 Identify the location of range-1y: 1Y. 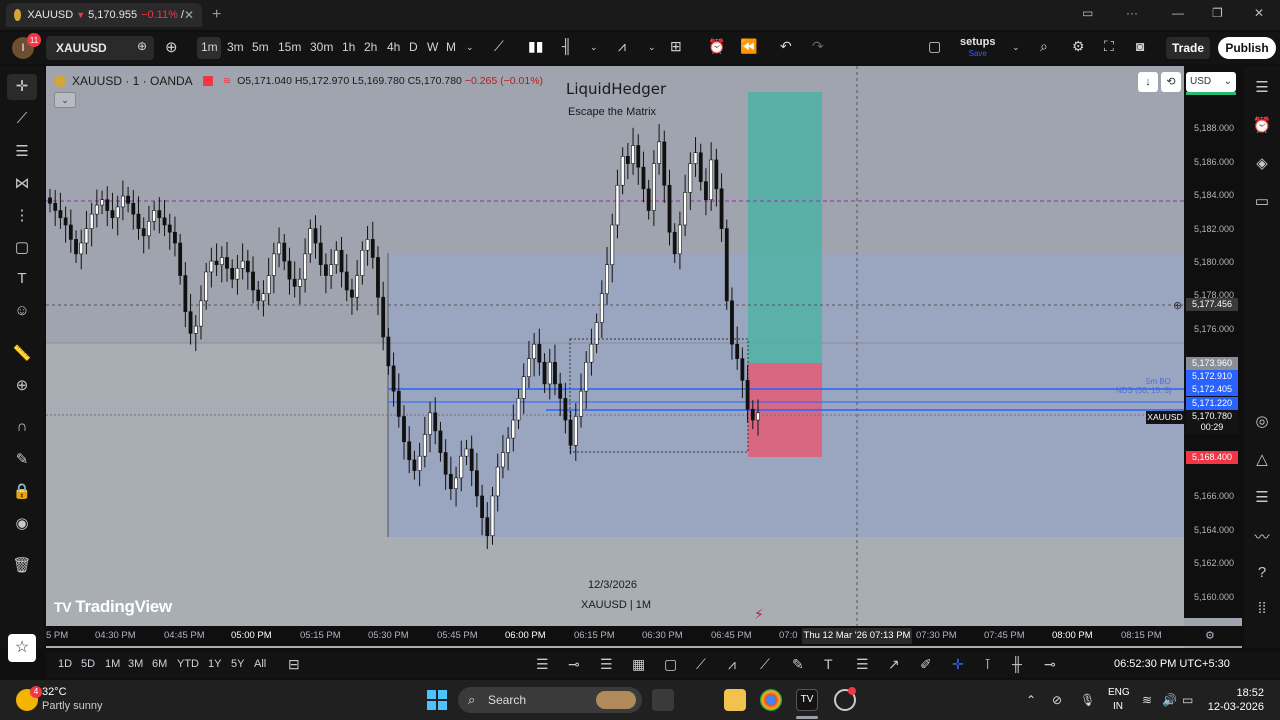
(214, 664).